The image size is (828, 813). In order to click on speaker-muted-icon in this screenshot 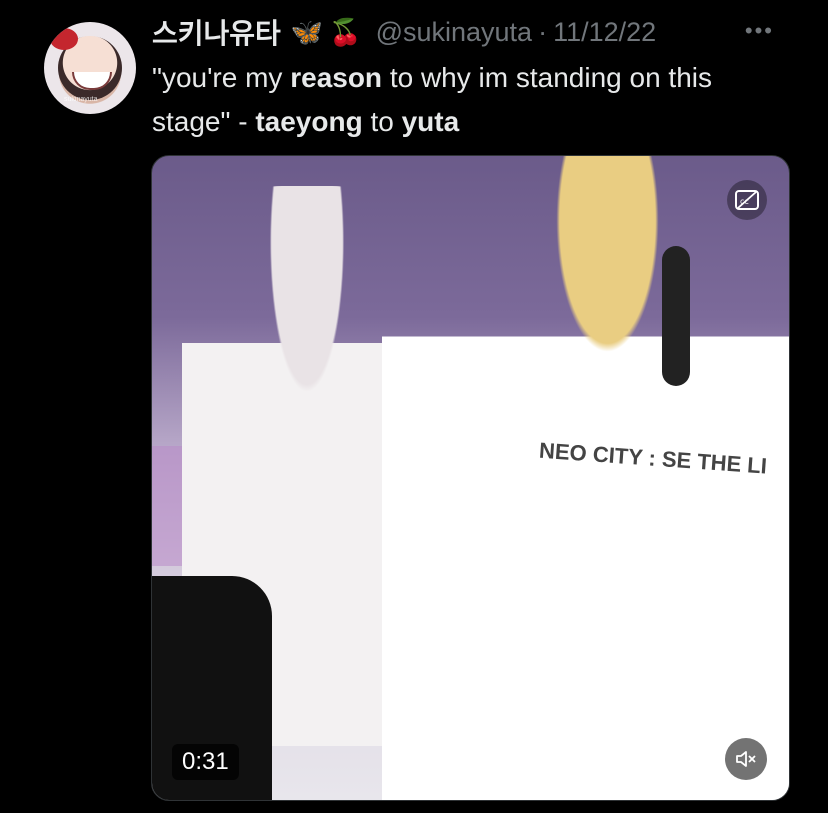, I will do `click(746, 759)`.